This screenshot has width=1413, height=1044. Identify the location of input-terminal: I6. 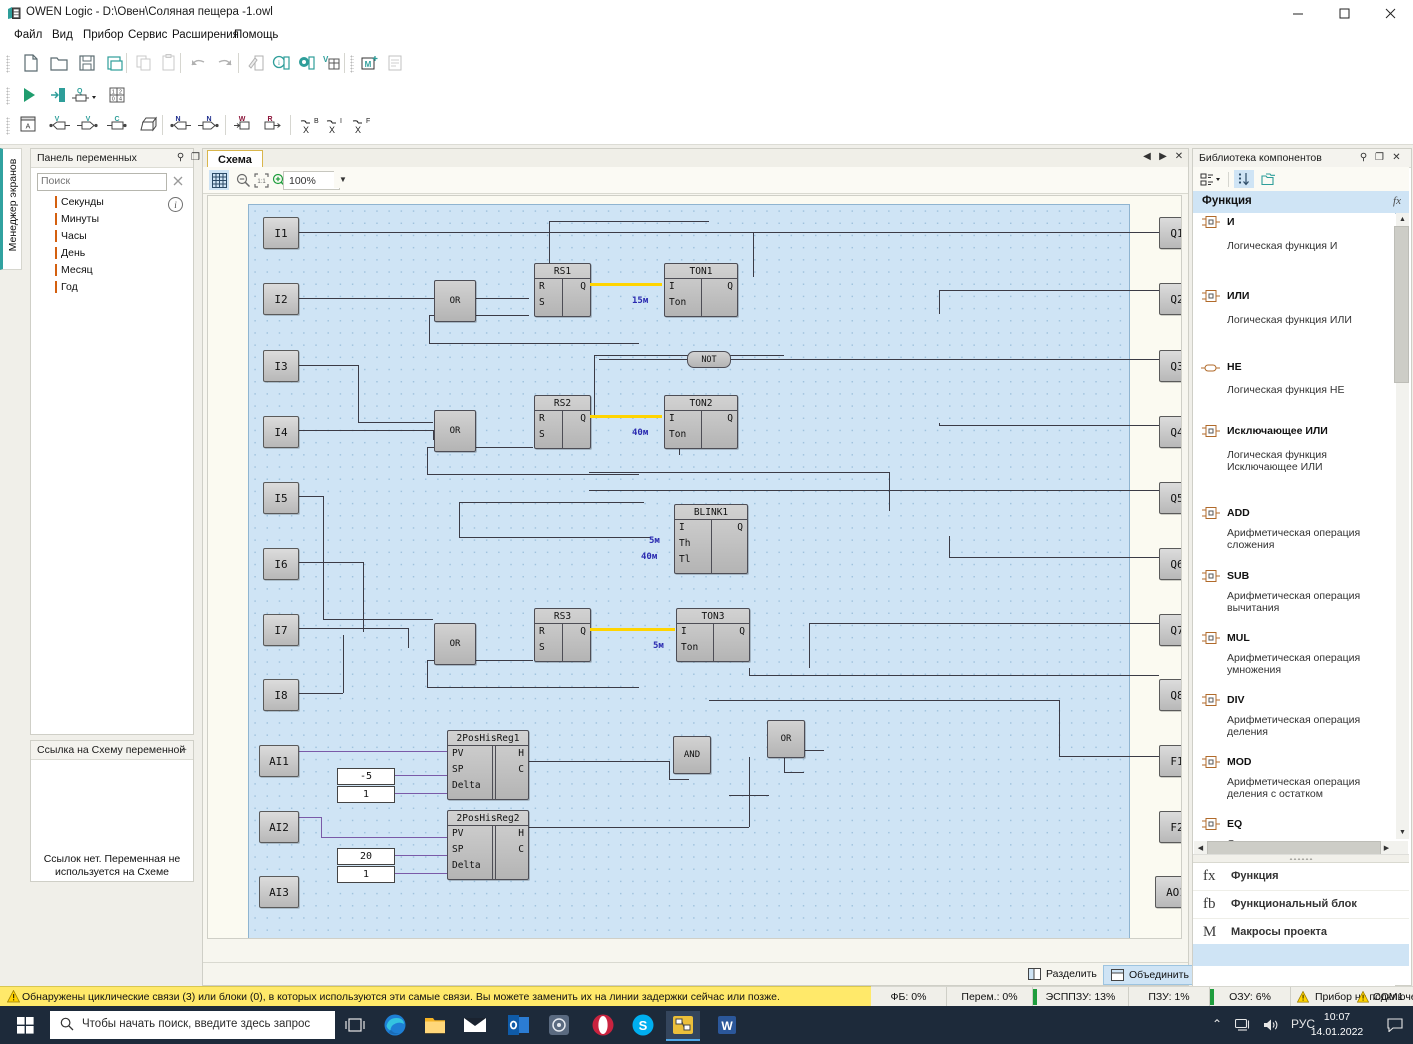
(281, 564).